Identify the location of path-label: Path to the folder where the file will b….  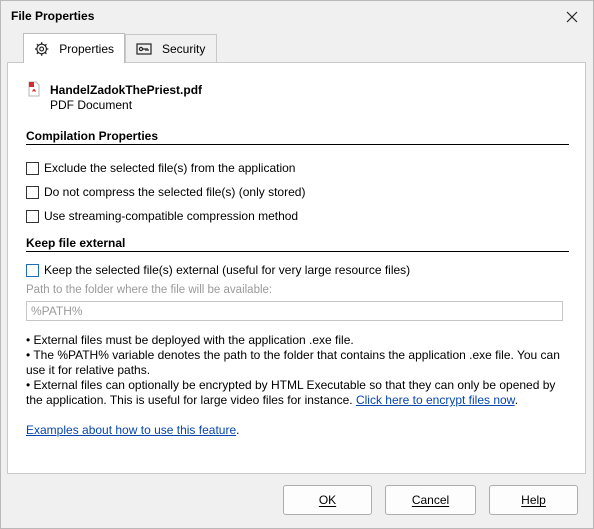
(149, 290).